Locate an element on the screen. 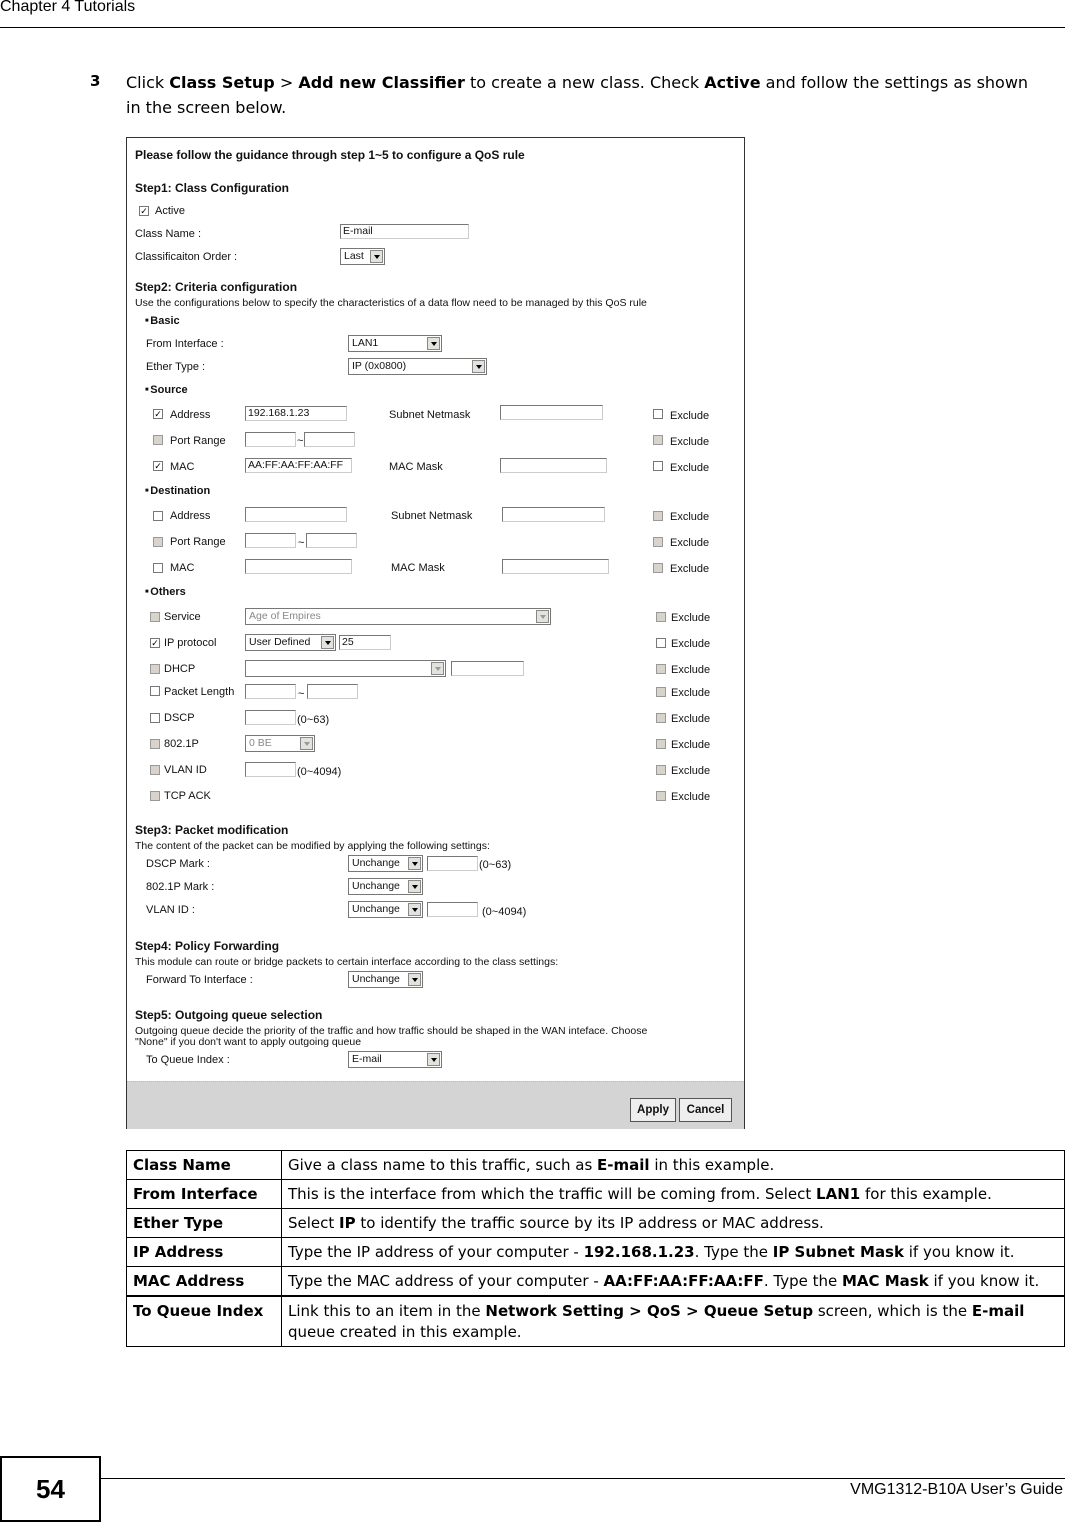  dhcp-select is located at coordinates (345, 668).